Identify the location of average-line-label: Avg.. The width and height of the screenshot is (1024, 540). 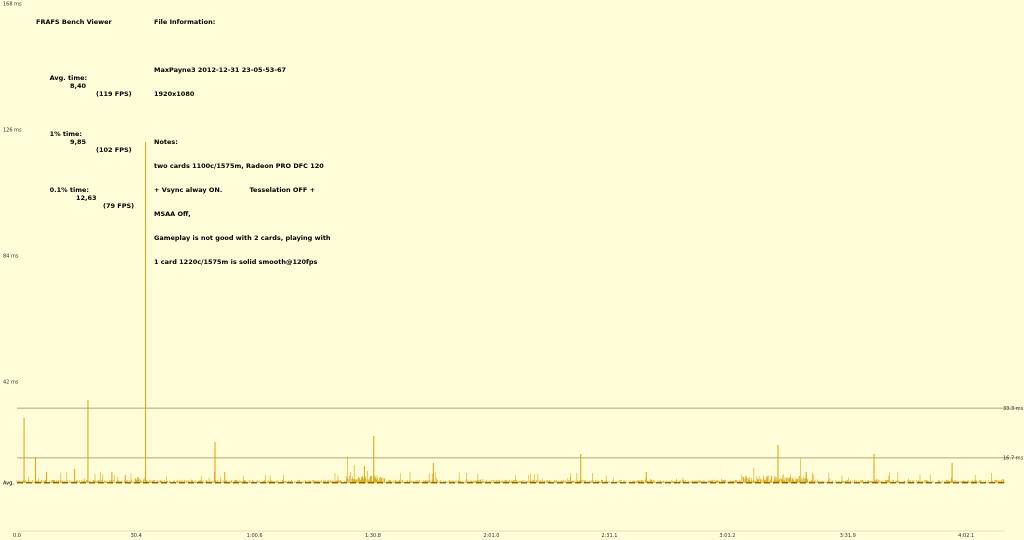
(8, 484).